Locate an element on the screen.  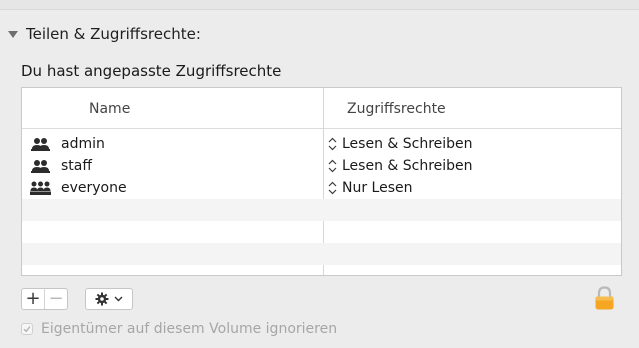
everyone-icon is located at coordinates (40, 188).